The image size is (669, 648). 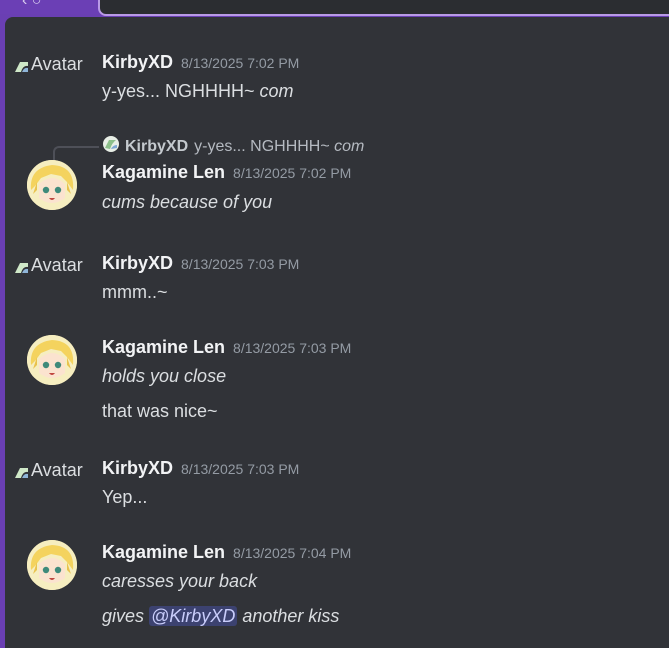 What do you see at coordinates (157, 146) in the screenshot?
I see `reply-author: KirbyXD` at bounding box center [157, 146].